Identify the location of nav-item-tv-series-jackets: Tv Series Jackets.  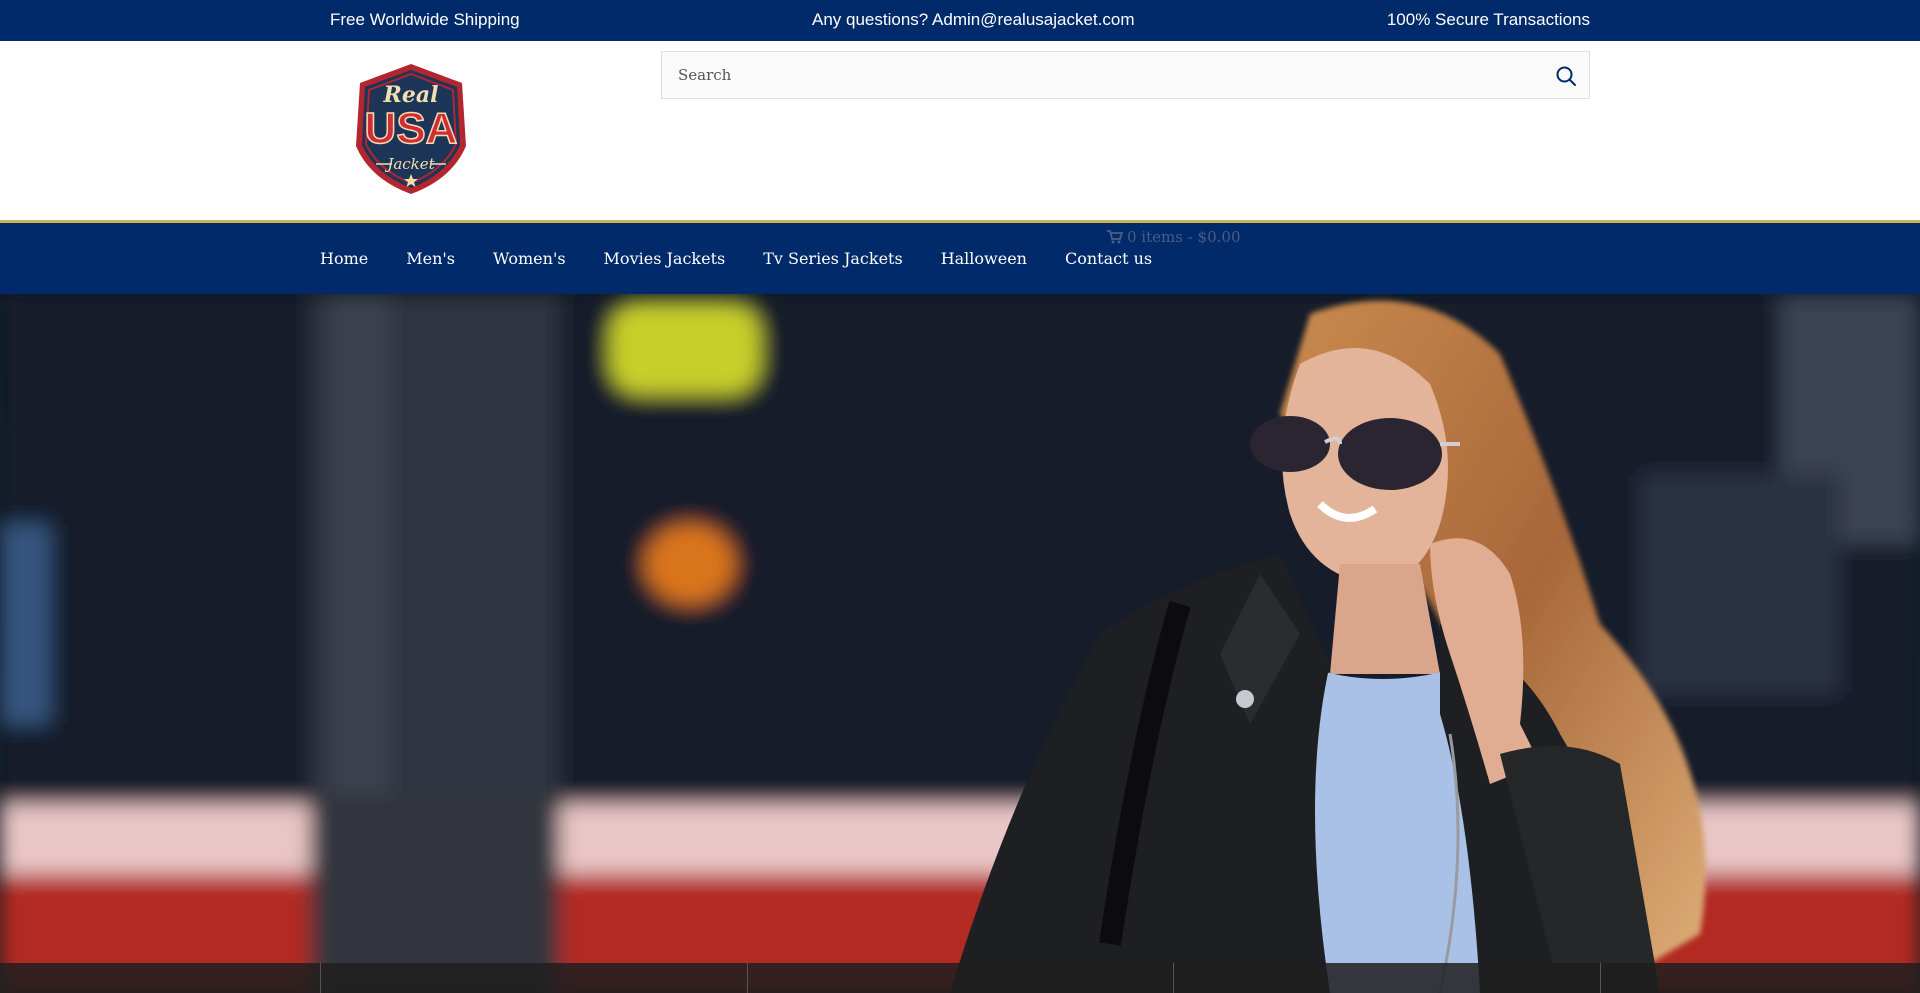
(832, 258).